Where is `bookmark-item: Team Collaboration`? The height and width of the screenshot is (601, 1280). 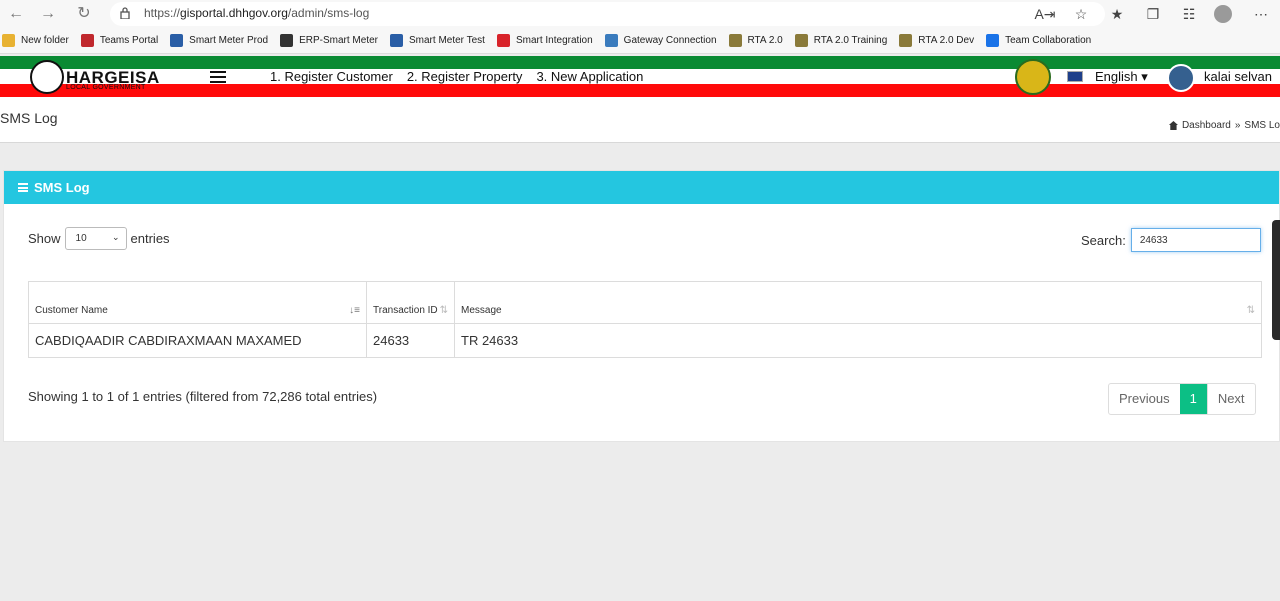
bookmark-item: Team Collaboration is located at coordinates (1038, 40).